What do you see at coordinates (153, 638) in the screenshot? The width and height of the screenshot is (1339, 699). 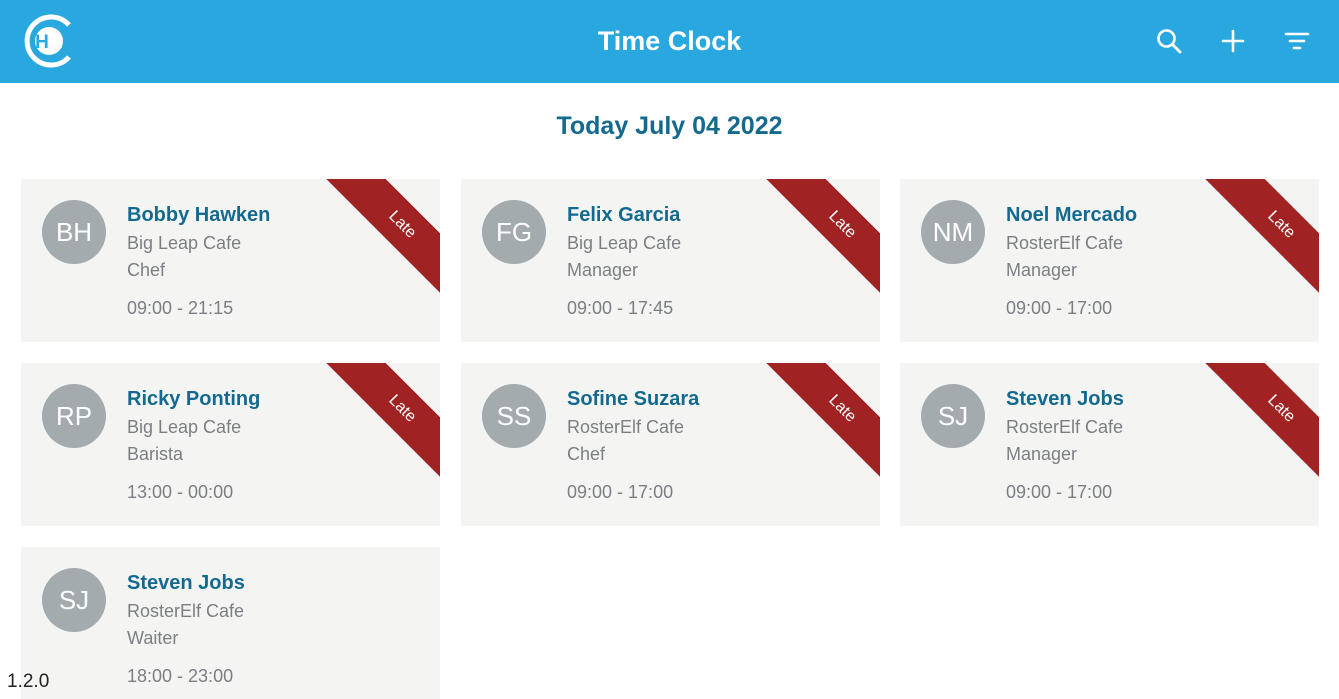 I see `employee-role: Waiter` at bounding box center [153, 638].